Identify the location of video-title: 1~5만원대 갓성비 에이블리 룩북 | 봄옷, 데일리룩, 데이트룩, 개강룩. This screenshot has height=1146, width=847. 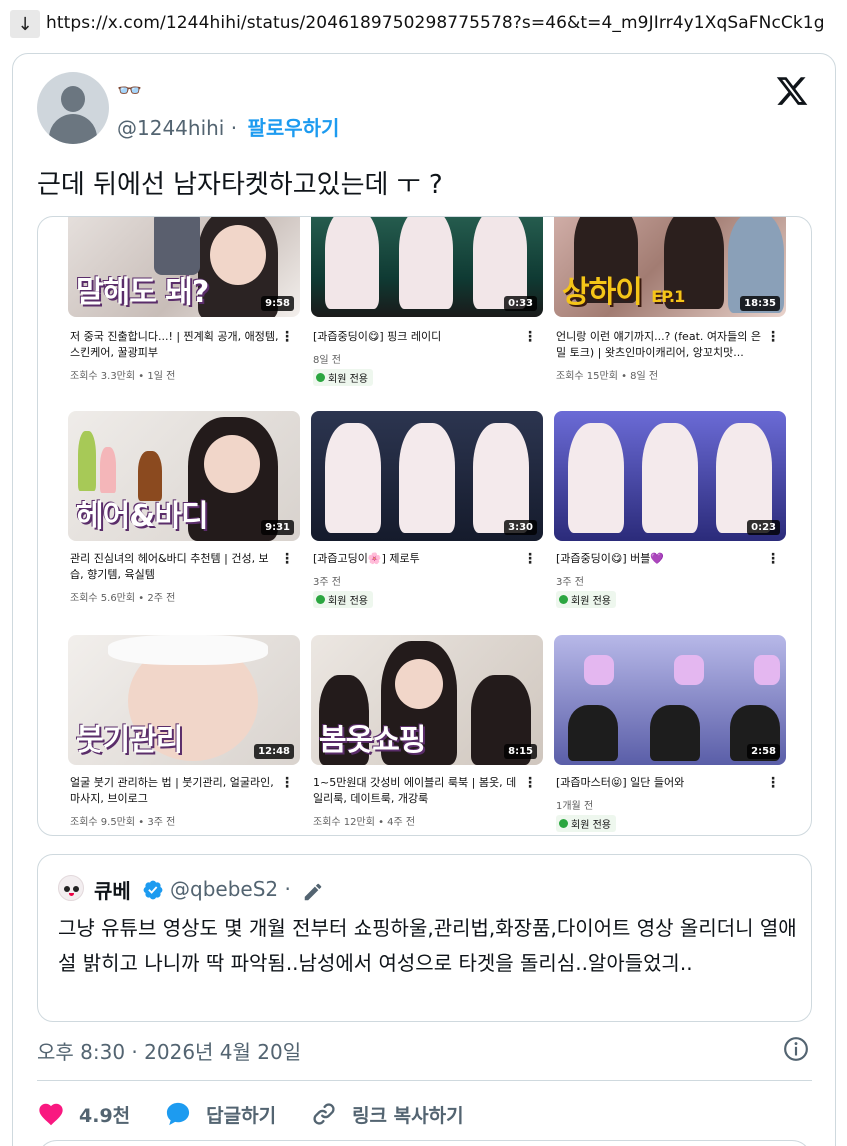
(418, 791).